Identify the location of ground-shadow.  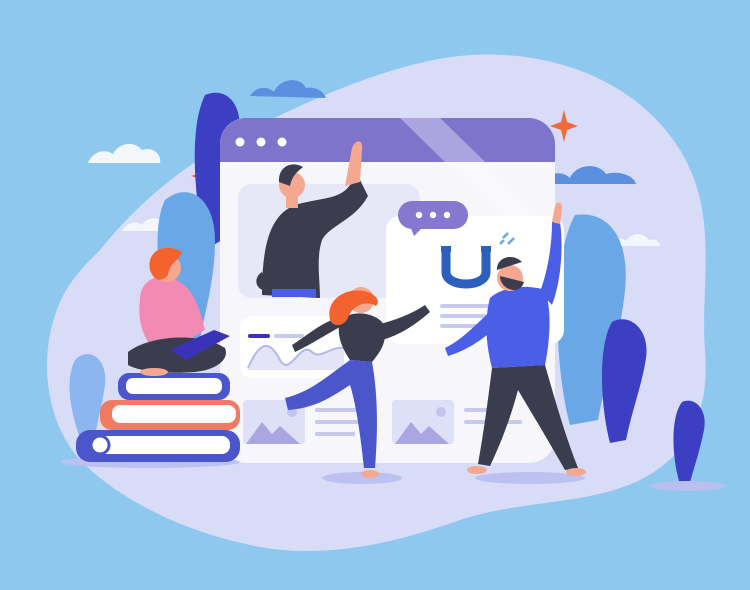
(688, 486).